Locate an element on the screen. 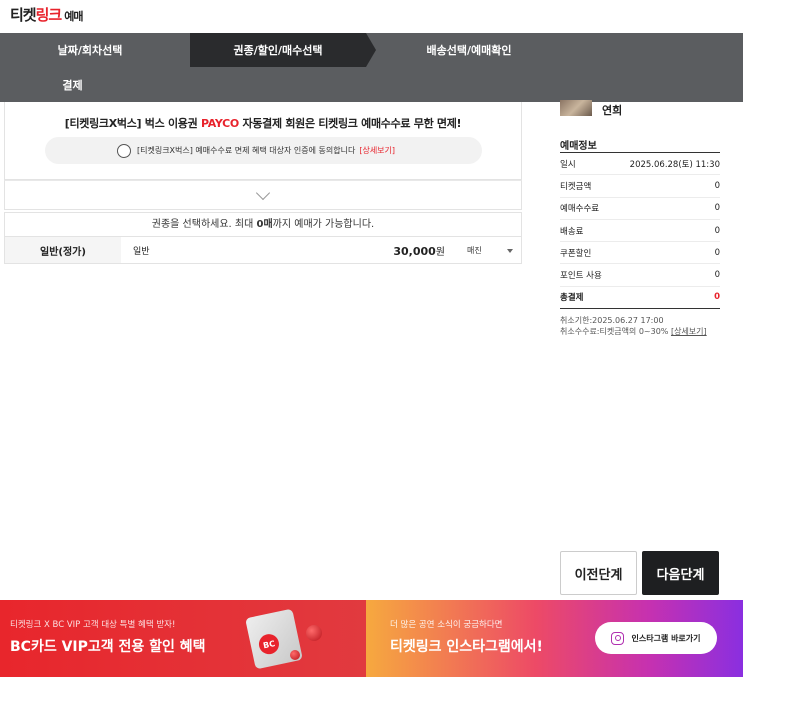 This screenshot has width=800, height=727. step-delivery-confirm: 배송선택/예매확인 is located at coordinates (469, 50).